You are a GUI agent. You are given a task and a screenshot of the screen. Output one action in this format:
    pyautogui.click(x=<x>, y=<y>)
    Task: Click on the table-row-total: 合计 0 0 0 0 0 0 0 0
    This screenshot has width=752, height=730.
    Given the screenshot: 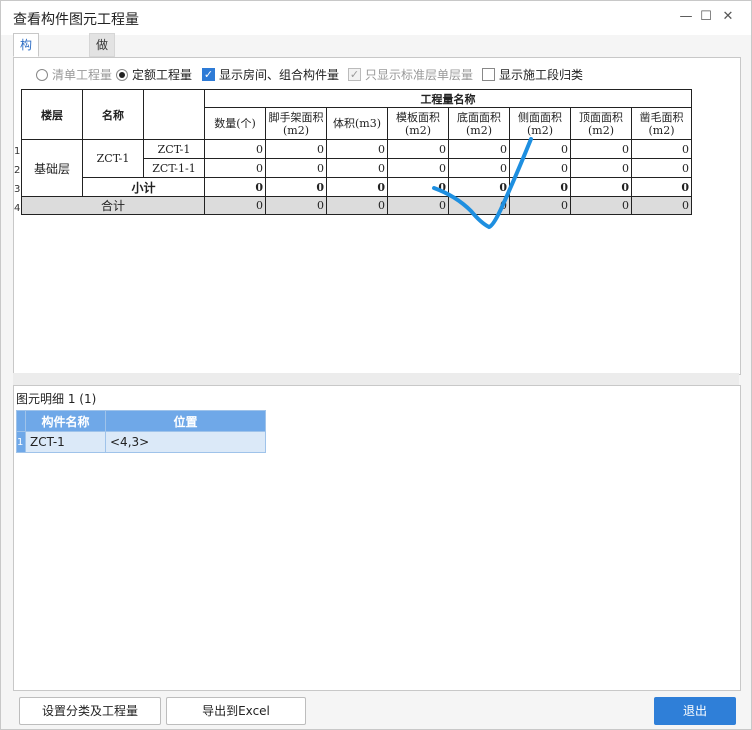 What is the action you would take?
    pyautogui.click(x=356, y=205)
    